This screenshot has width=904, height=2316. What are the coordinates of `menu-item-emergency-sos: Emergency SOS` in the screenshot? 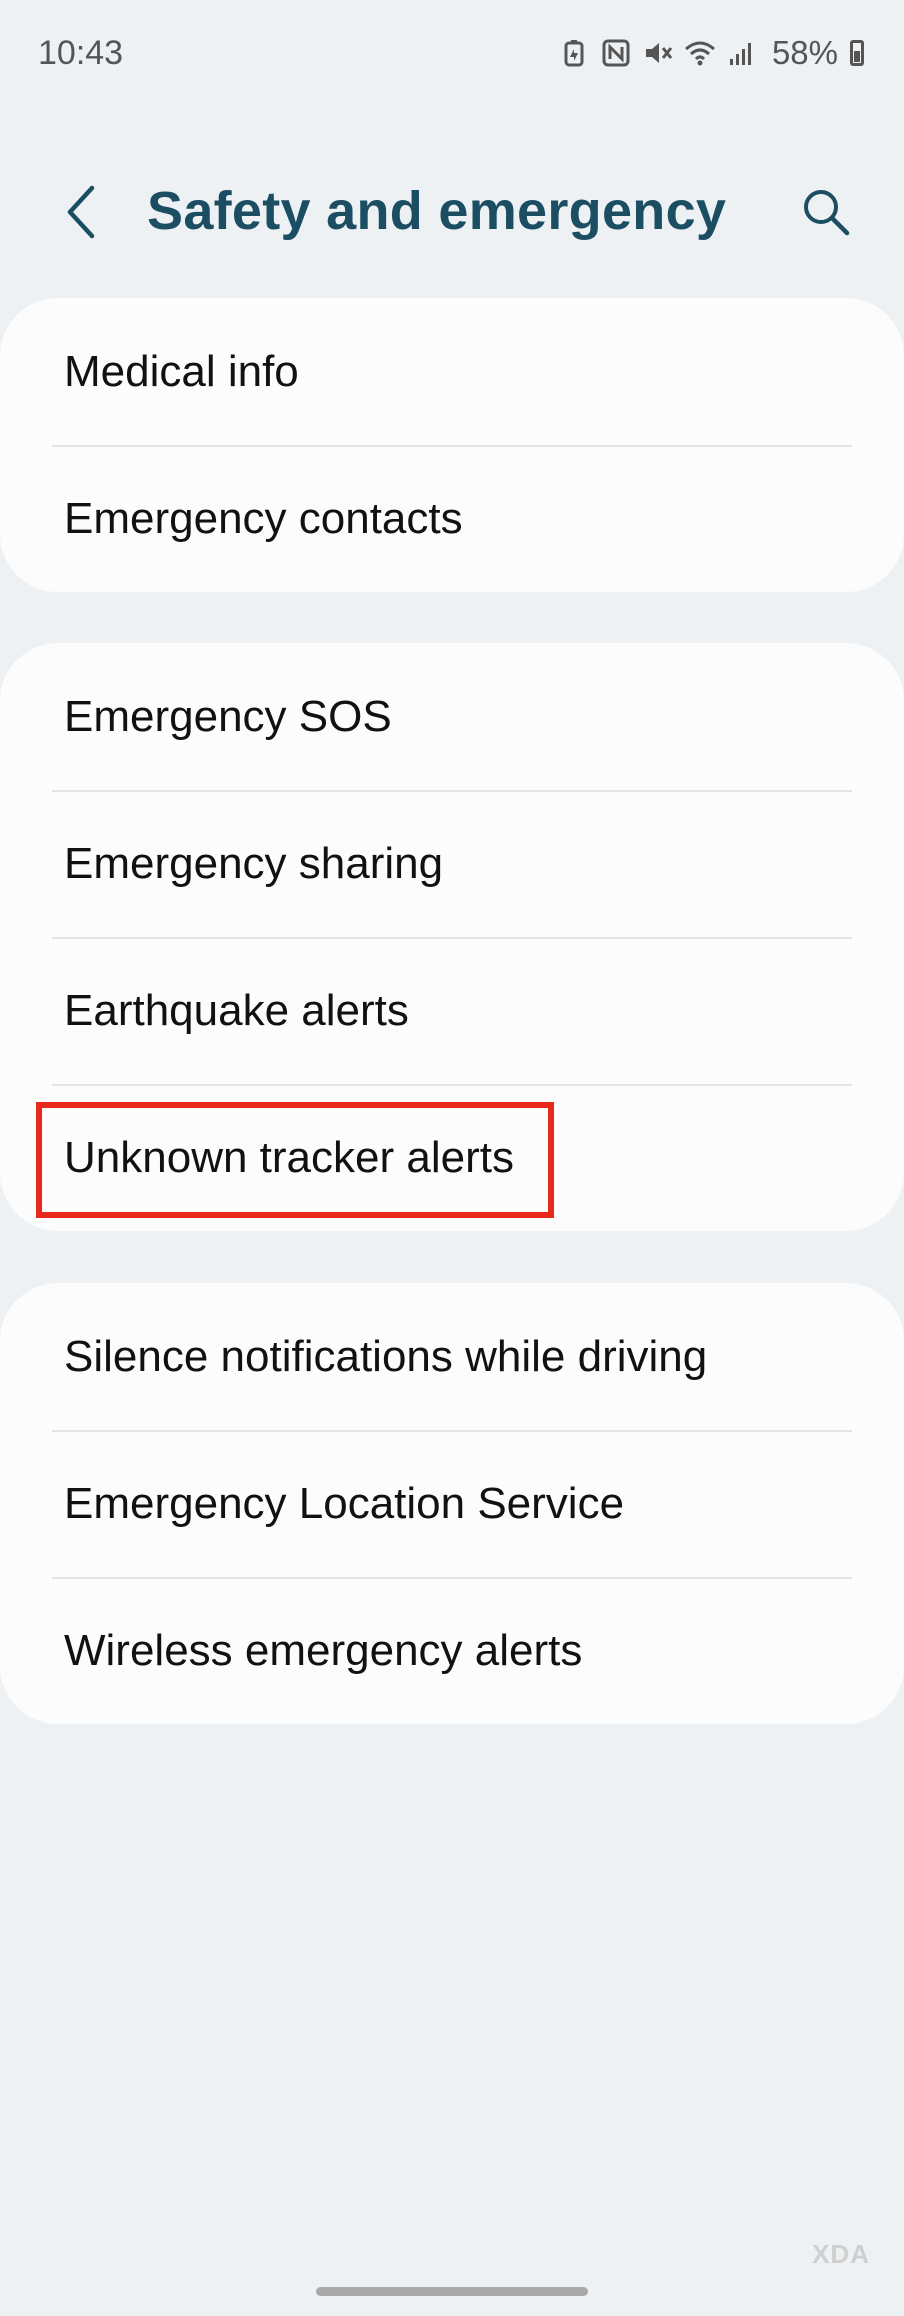 It's located at (452, 716).